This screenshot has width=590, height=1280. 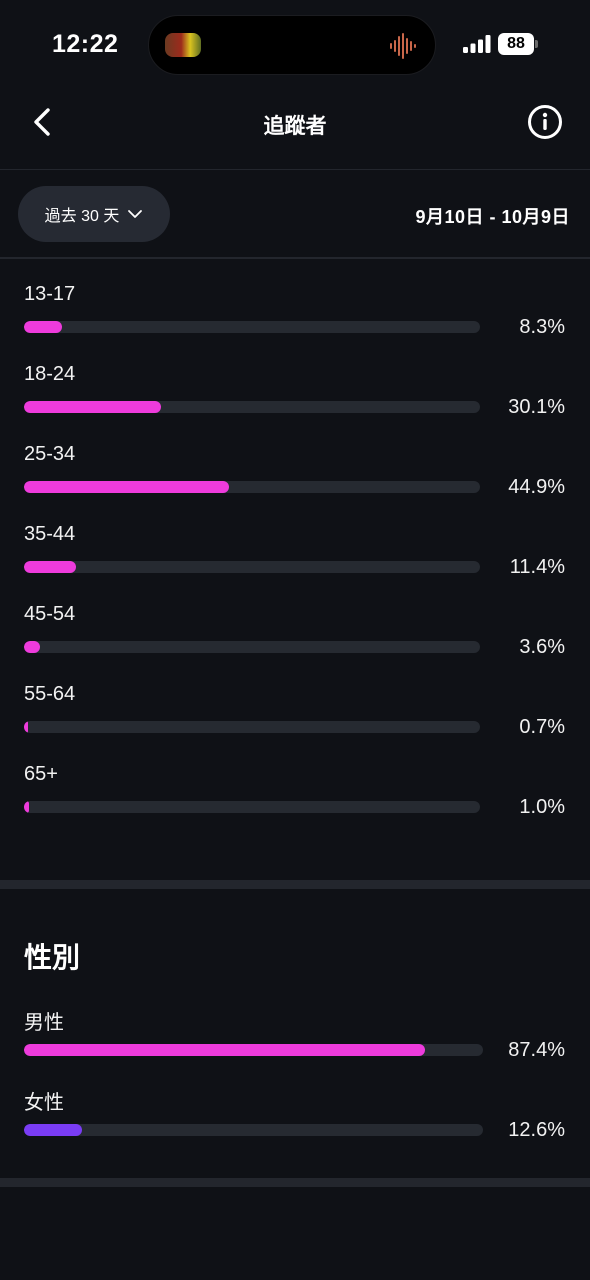 I want to click on gender-section-title: 性別, so click(x=52, y=957).